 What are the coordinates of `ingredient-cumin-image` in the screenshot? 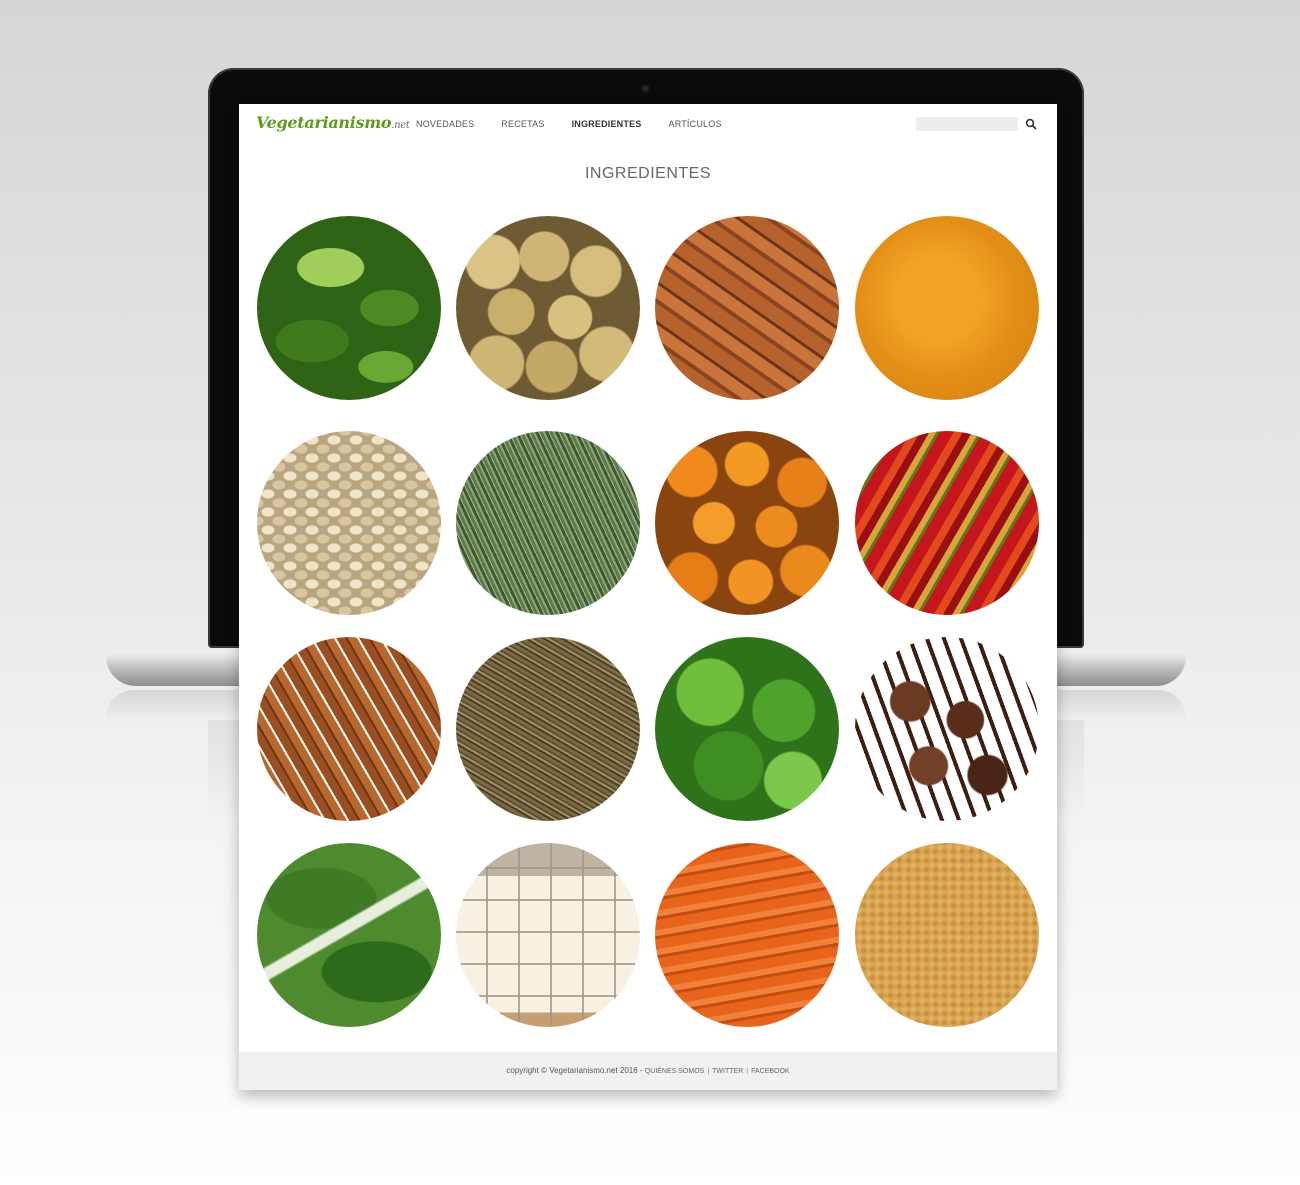 It's located at (548, 729).